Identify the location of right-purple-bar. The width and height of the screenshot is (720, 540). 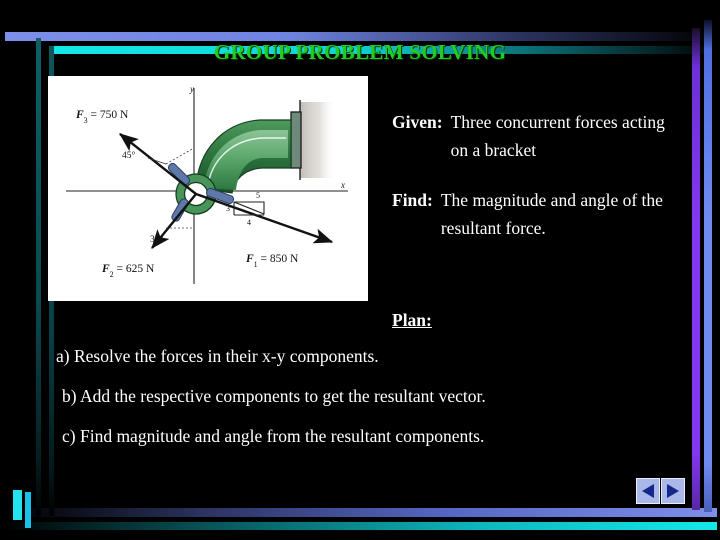
(696, 269).